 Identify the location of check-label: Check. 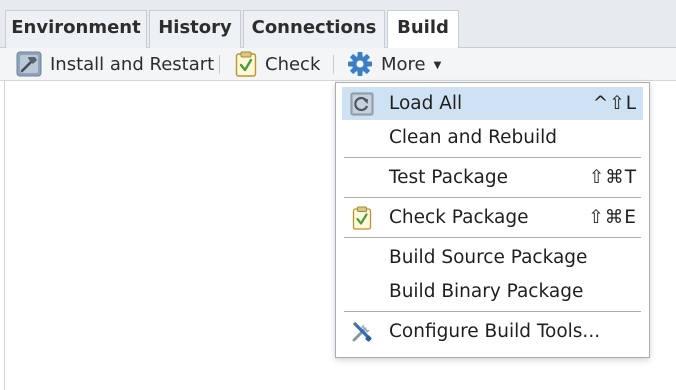
(293, 64).